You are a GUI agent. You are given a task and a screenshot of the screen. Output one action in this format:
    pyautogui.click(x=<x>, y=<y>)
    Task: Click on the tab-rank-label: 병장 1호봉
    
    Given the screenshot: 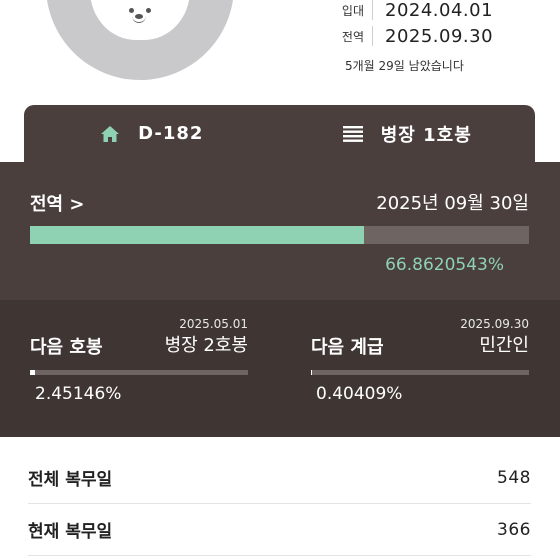 What is the action you would take?
    pyautogui.click(x=426, y=135)
    